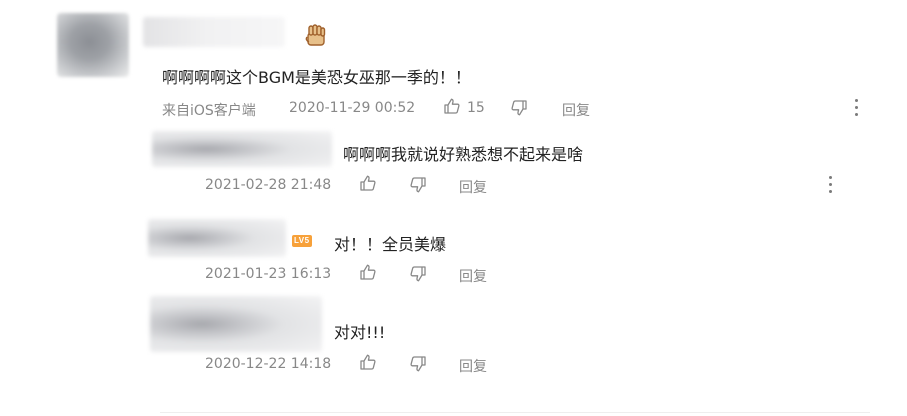  I want to click on reply-text: 对！！全员美爆, so click(390, 244).